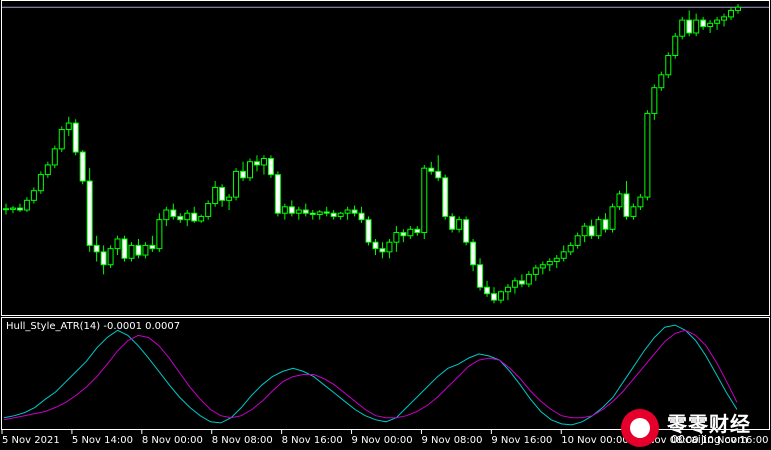 The height and width of the screenshot is (450, 771). What do you see at coordinates (312, 440) in the screenshot?
I see `x-tick-label: 8 Nov 16:00` at bounding box center [312, 440].